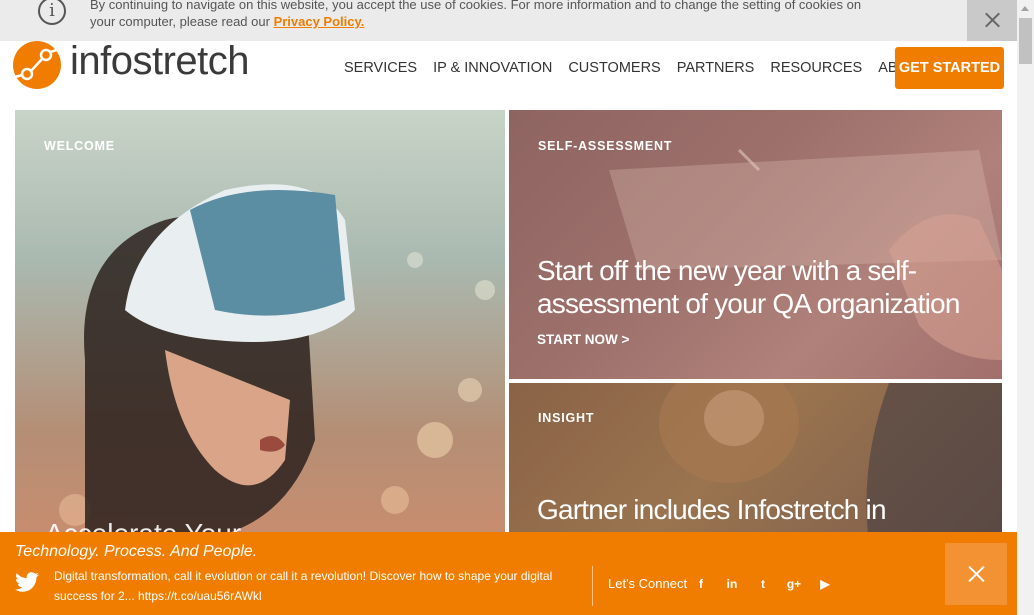 Image resolution: width=1034 pixels, height=615 pixels. What do you see at coordinates (1025, 307) in the screenshot?
I see `vertical-scrollbar` at bounding box center [1025, 307].